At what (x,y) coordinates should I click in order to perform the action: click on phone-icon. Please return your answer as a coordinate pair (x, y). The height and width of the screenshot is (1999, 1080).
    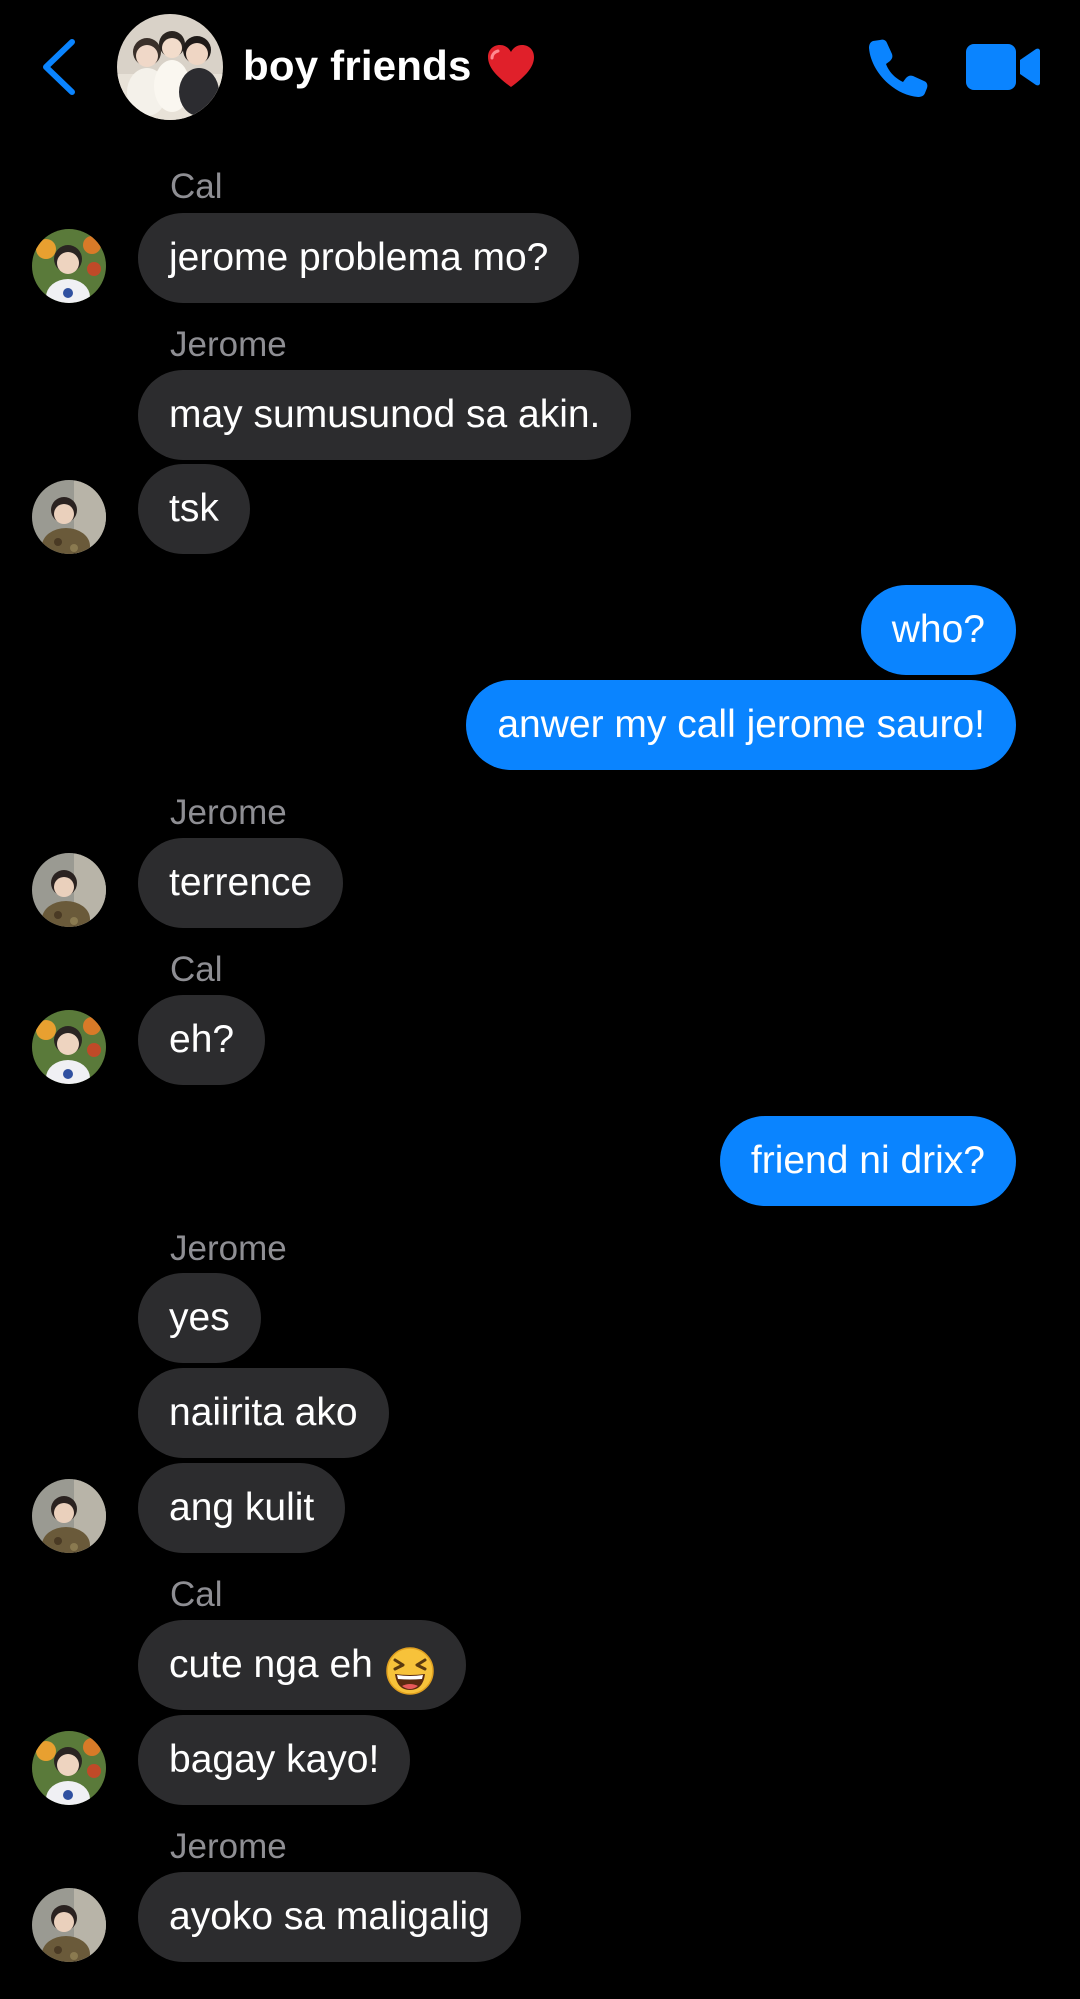
    Looking at the image, I should click on (898, 68).